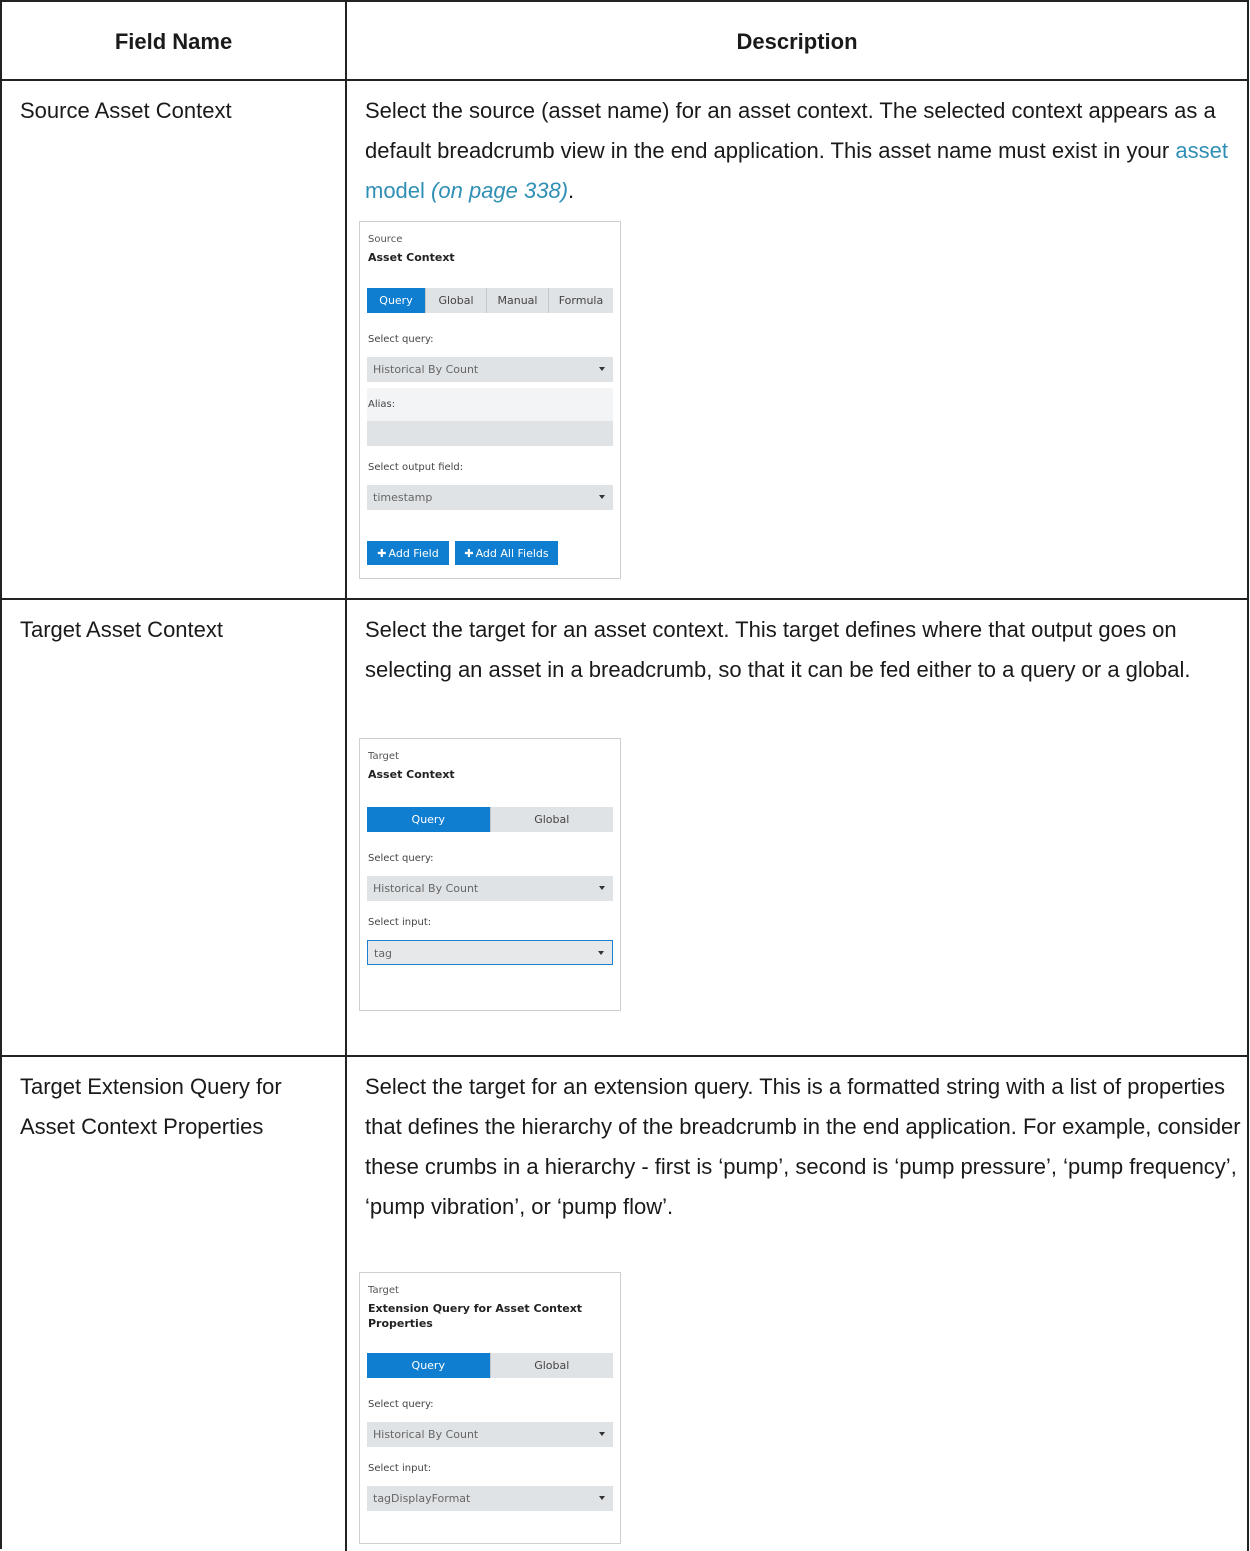 The width and height of the screenshot is (1250, 1551). Describe the element at coordinates (121, 629) in the screenshot. I see `field-name: Target Asset Context` at that location.